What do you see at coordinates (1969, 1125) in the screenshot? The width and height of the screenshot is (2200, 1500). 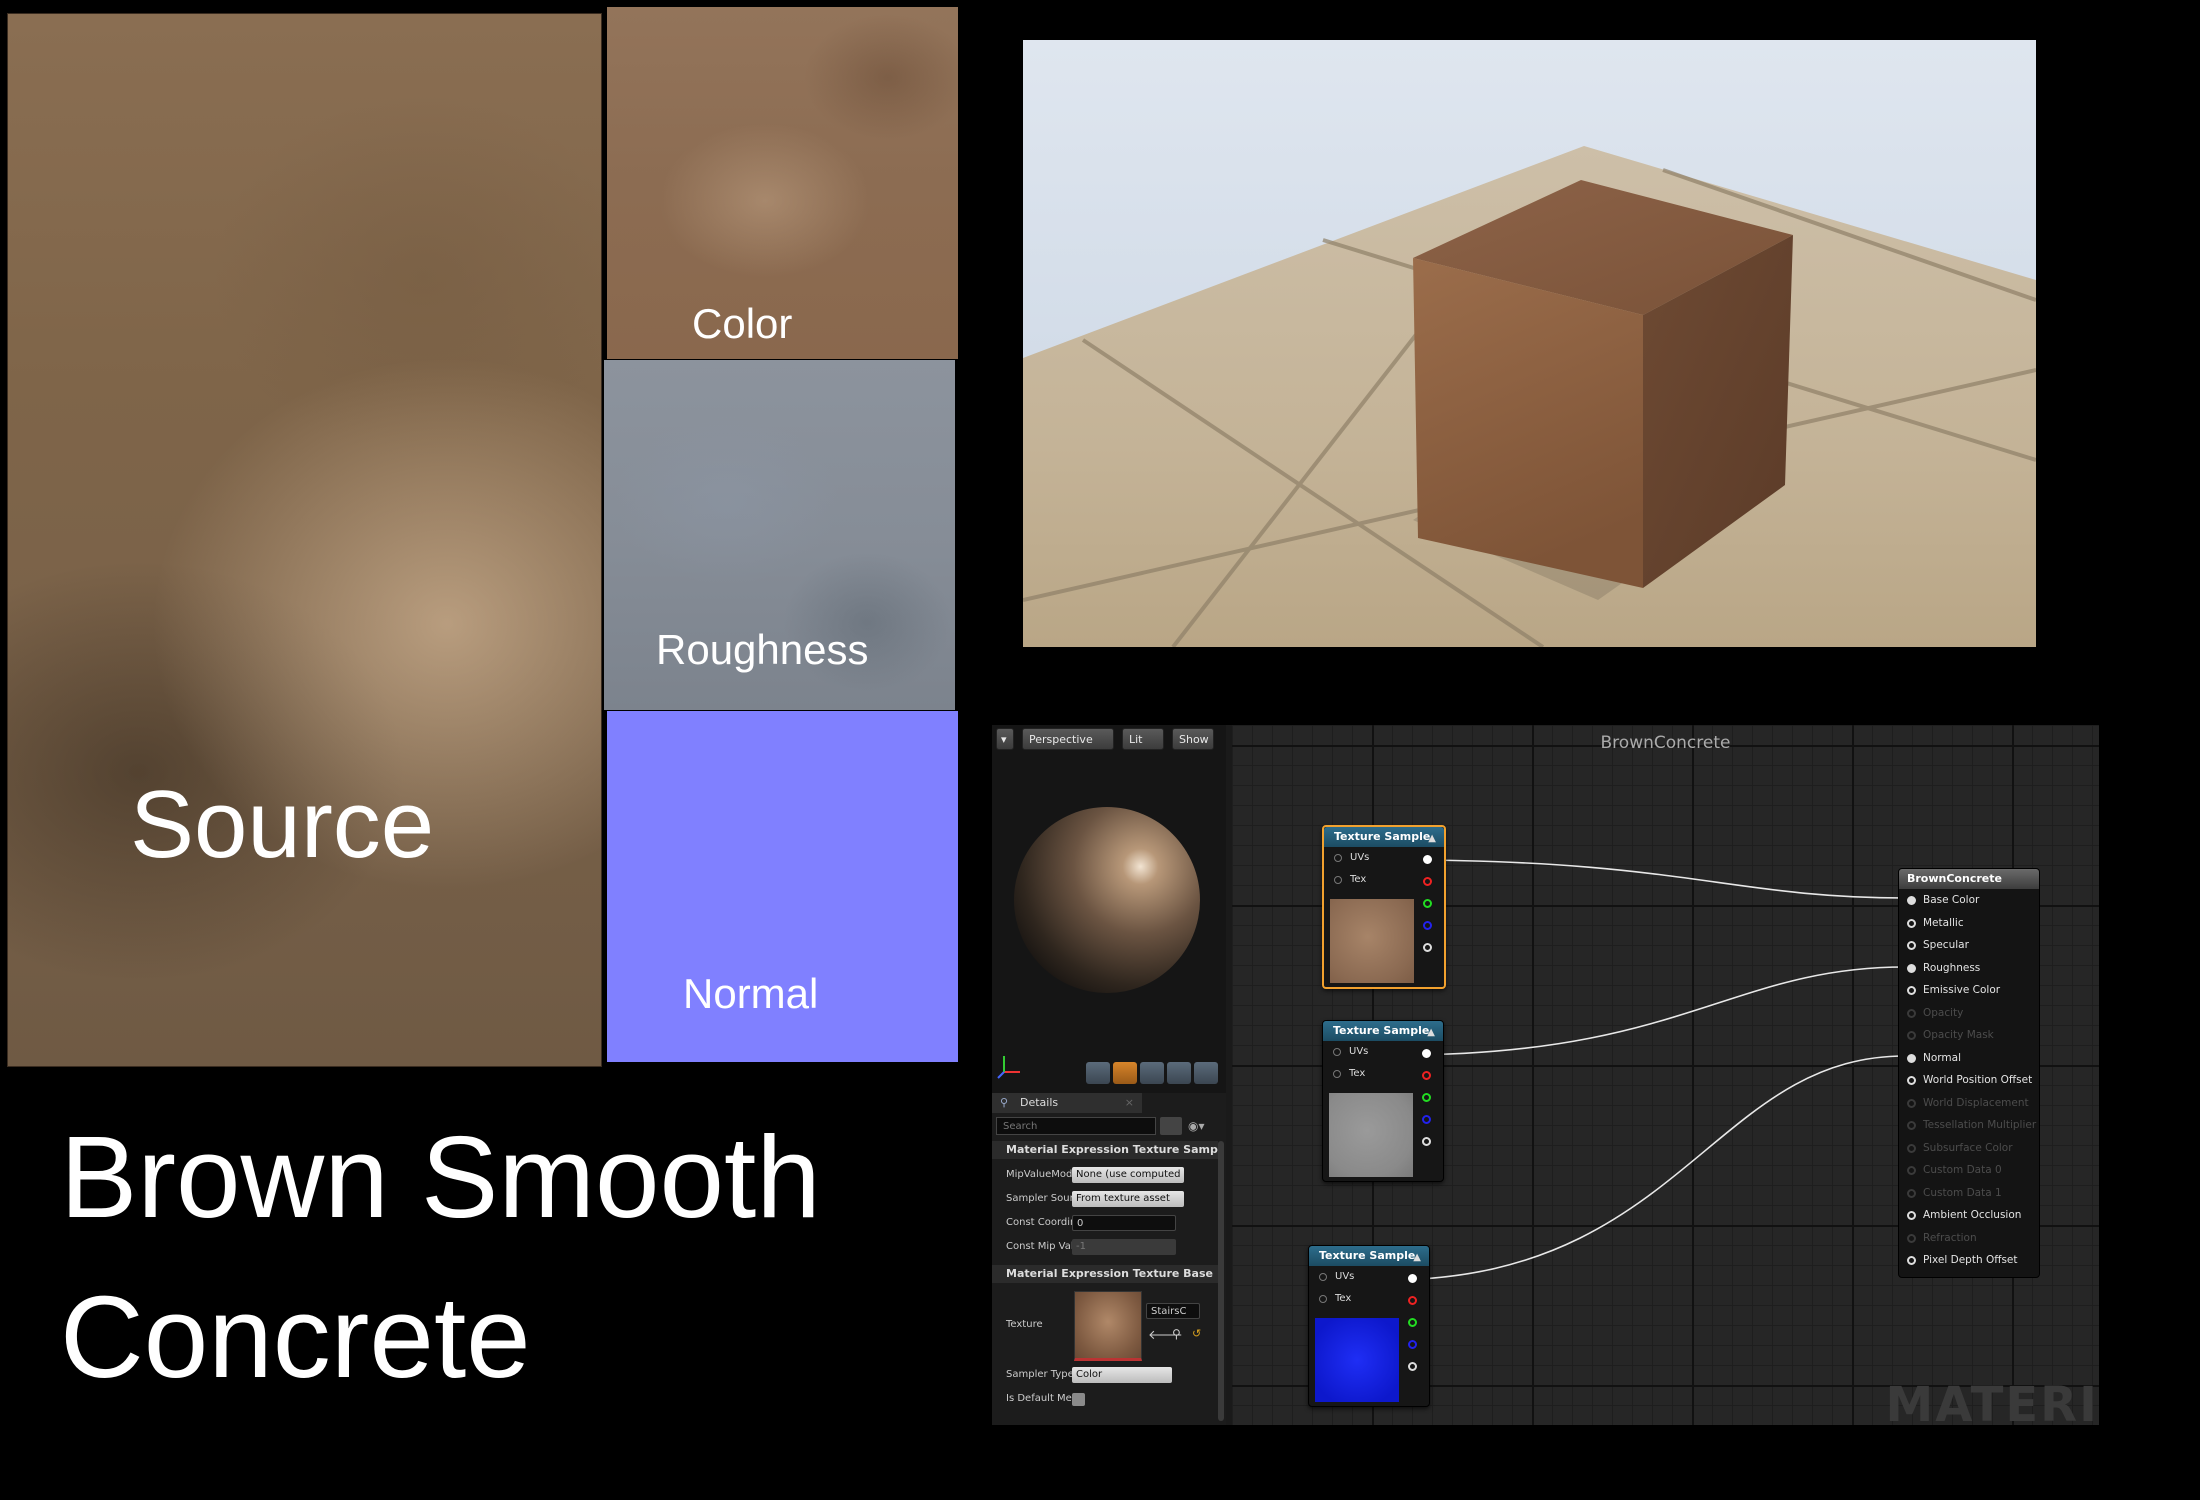 I see `result-pin-tessellation-multiplier: Tessellation Multiplier` at bounding box center [1969, 1125].